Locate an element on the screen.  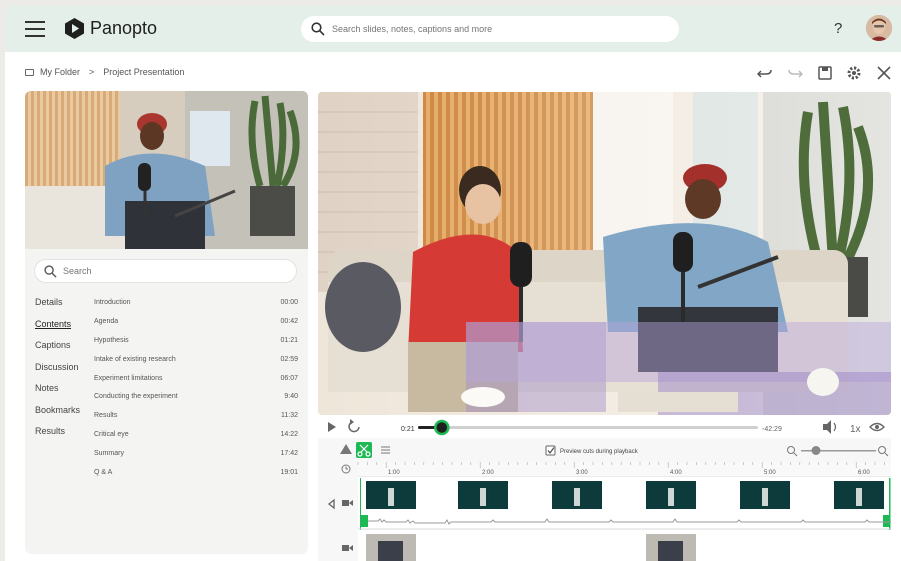
panopto-logo-icon is located at coordinates (74, 28).